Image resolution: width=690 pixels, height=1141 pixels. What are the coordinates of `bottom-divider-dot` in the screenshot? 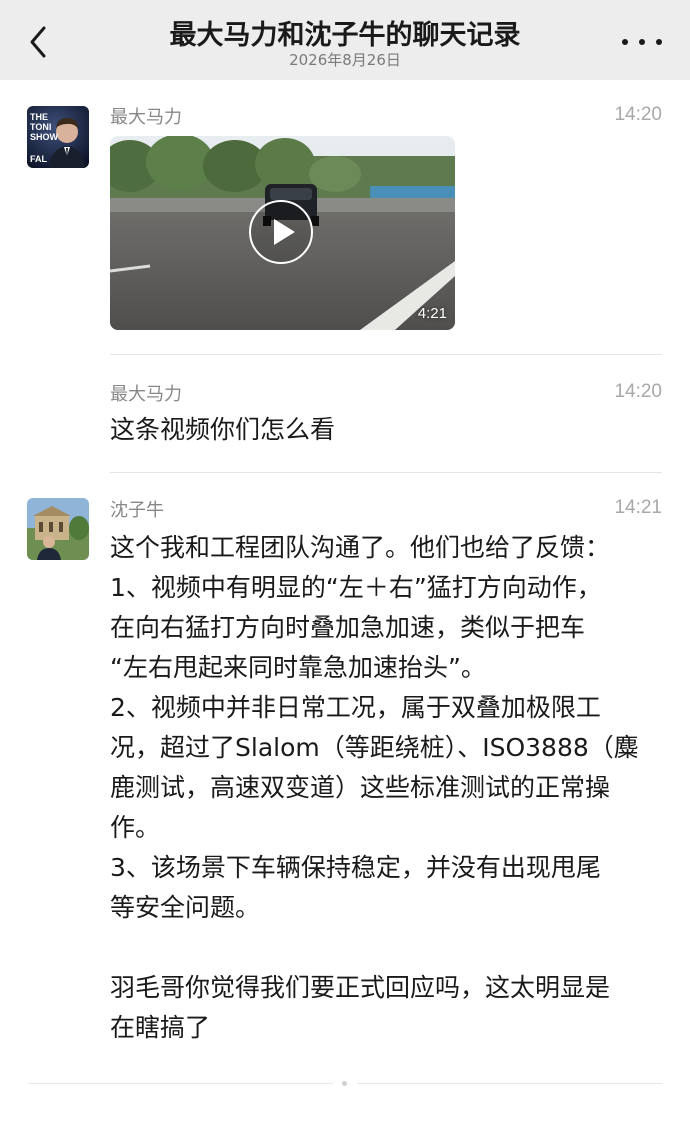 It's located at (344, 1083).